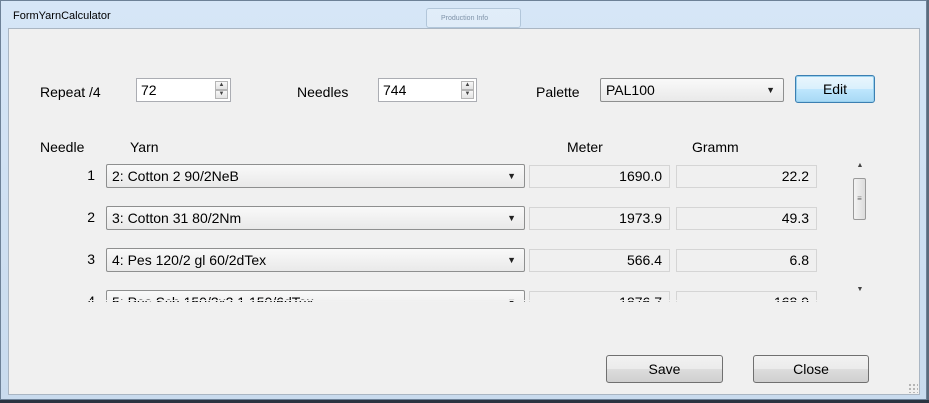  I want to click on needle-number: 2, so click(91, 217).